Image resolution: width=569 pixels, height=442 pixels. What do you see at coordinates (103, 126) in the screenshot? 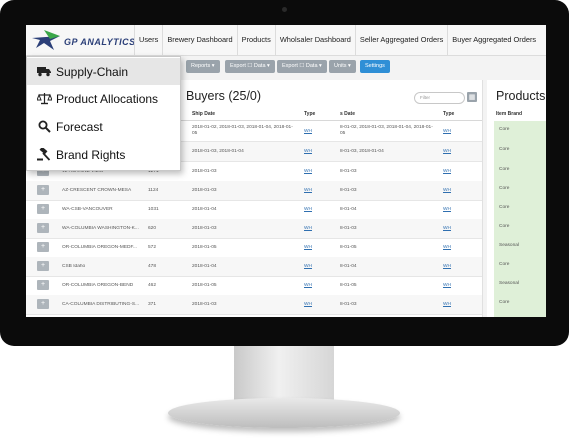
I see `menu-item-forecast: Forecast` at bounding box center [103, 126].